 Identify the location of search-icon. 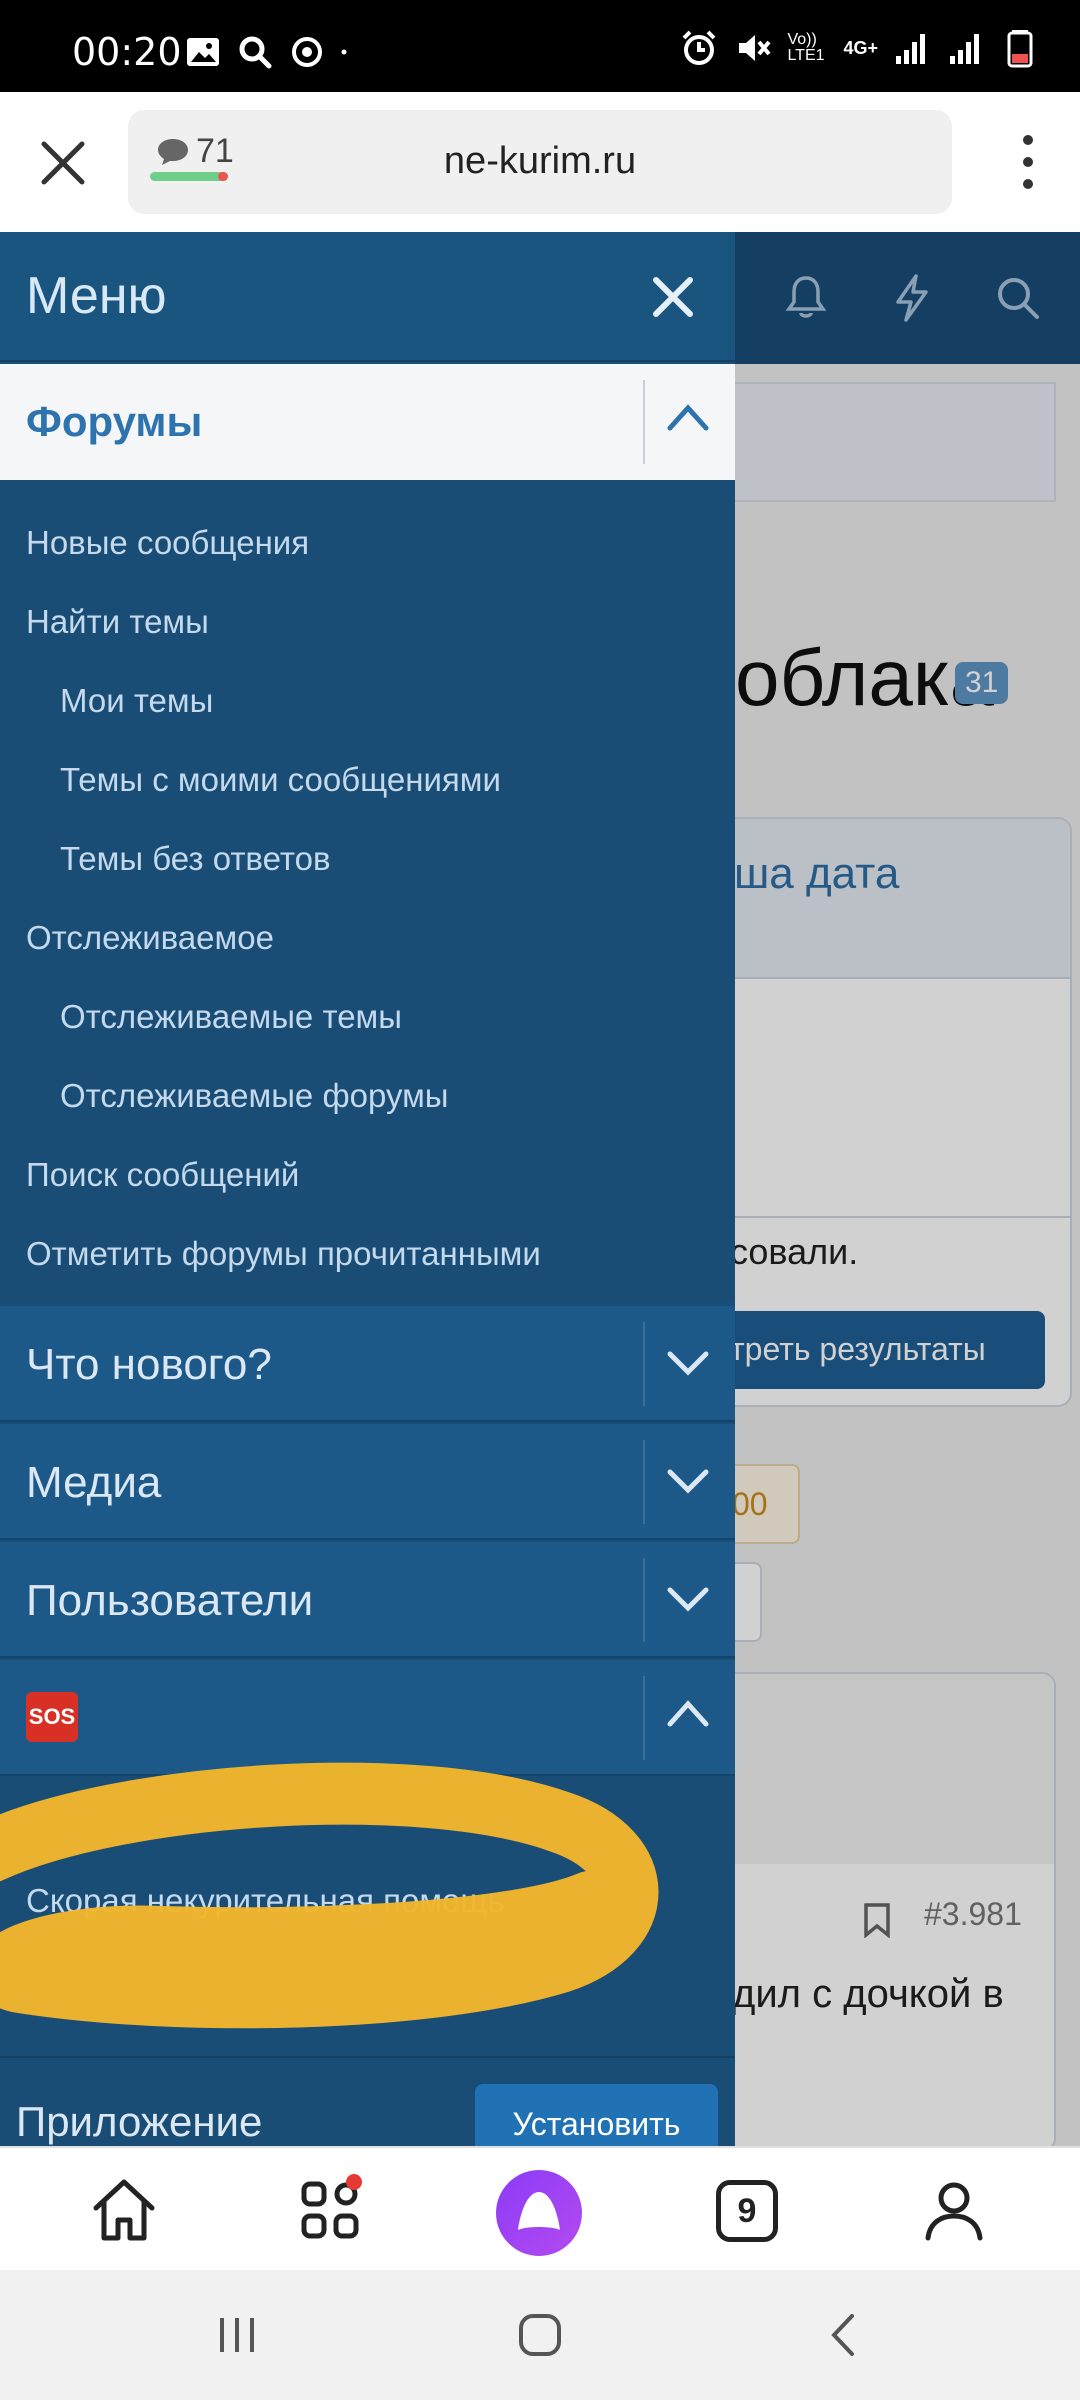
(255, 52).